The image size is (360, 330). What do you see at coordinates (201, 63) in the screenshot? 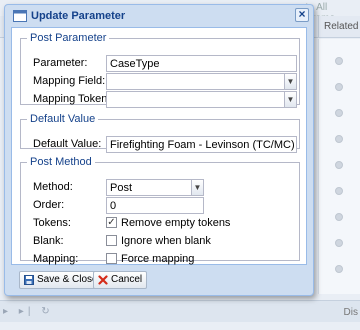
I see `parameter-input: CaseType` at bounding box center [201, 63].